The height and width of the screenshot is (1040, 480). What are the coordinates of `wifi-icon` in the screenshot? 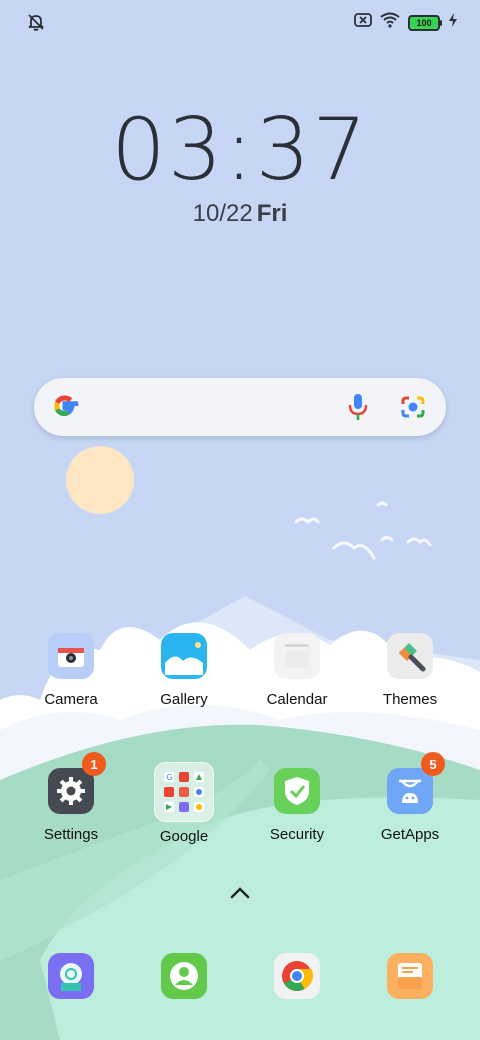 It's located at (390, 22).